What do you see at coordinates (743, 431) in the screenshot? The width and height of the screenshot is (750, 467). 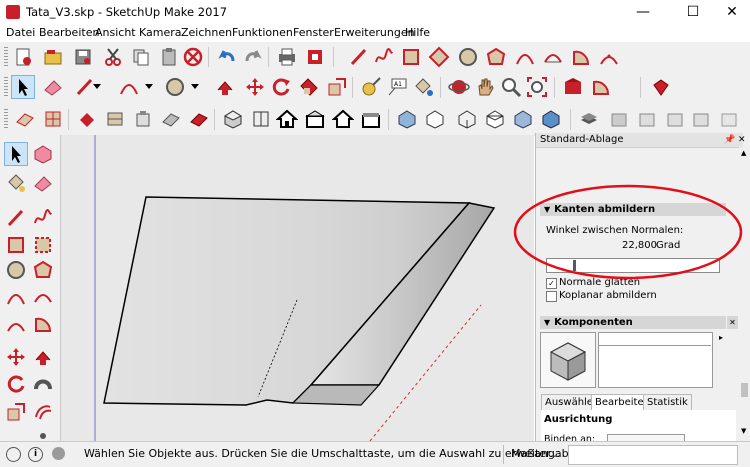 I see `scroll-down-icon: ▼` at bounding box center [743, 431].